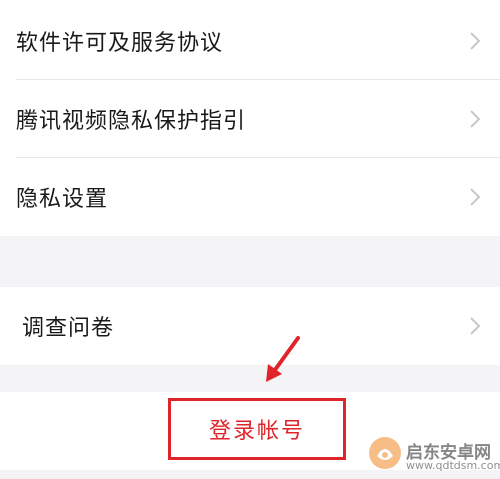  Describe the element at coordinates (120, 43) in the screenshot. I see `software-license-label: 软件许可及服务协议` at that location.